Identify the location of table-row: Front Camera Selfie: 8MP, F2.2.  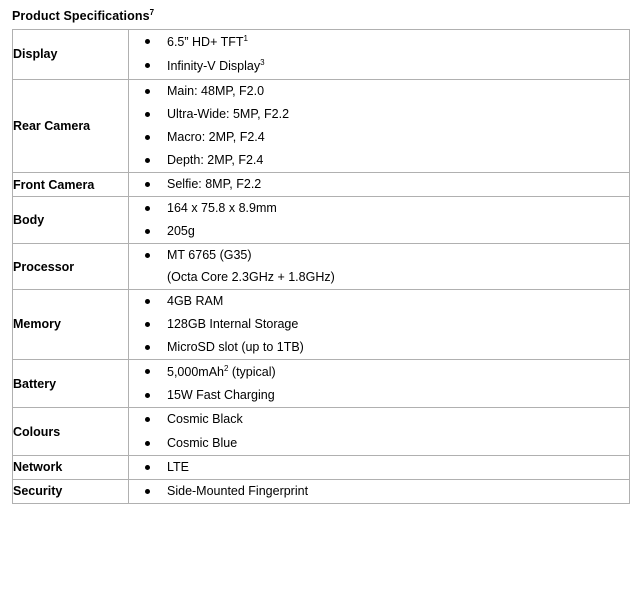
(321, 185).